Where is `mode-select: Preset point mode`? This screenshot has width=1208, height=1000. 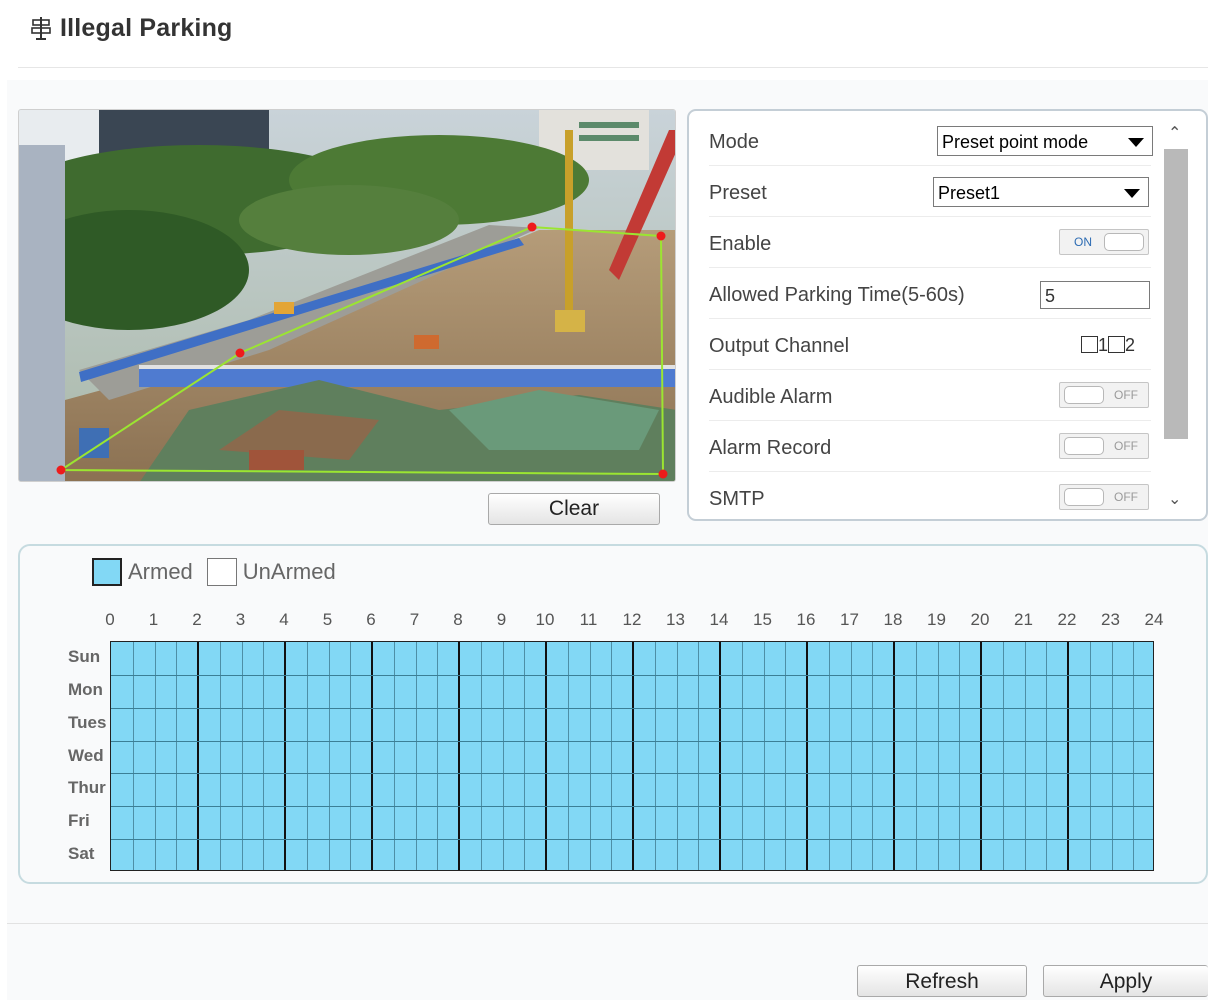 mode-select: Preset point mode is located at coordinates (1045, 141).